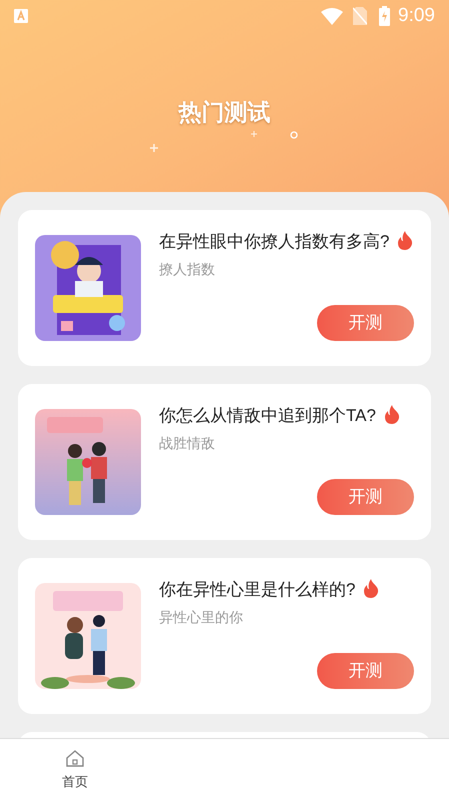  What do you see at coordinates (332, 16) in the screenshot?
I see `wifi-icon` at bounding box center [332, 16].